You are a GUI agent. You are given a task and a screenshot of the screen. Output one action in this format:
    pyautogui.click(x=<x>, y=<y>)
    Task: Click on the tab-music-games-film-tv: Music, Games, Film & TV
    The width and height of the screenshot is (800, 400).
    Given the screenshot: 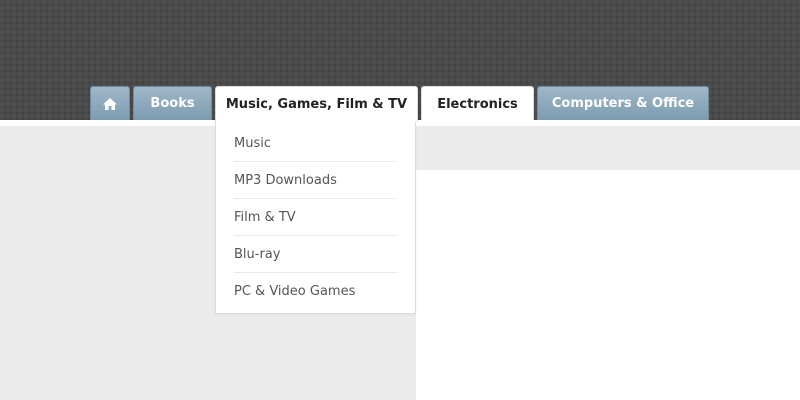 What is the action you would take?
    pyautogui.click(x=316, y=104)
    